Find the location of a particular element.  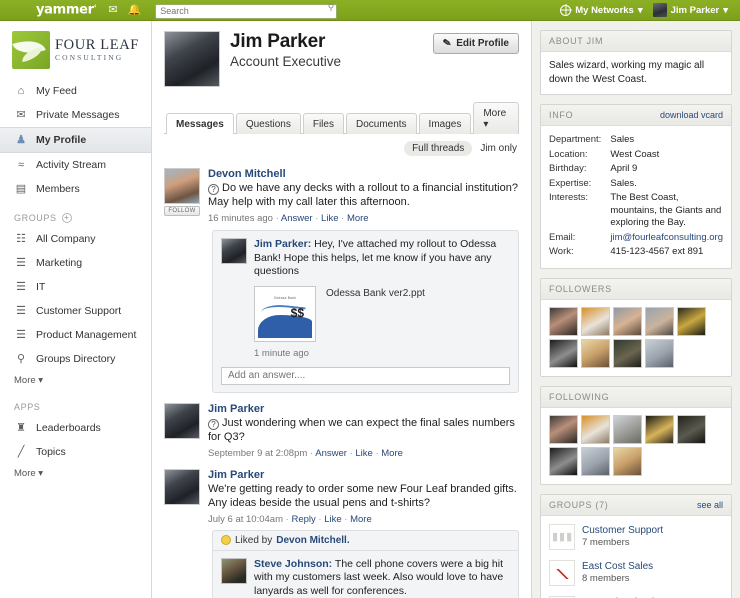

company-name-line2: CONSULTING is located at coordinates (89, 57).